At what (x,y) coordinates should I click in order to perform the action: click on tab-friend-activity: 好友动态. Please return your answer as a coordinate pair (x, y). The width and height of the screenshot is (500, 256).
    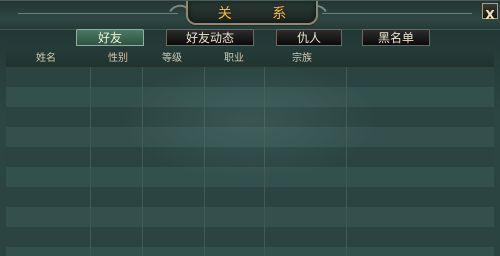
    Looking at the image, I should click on (210, 37).